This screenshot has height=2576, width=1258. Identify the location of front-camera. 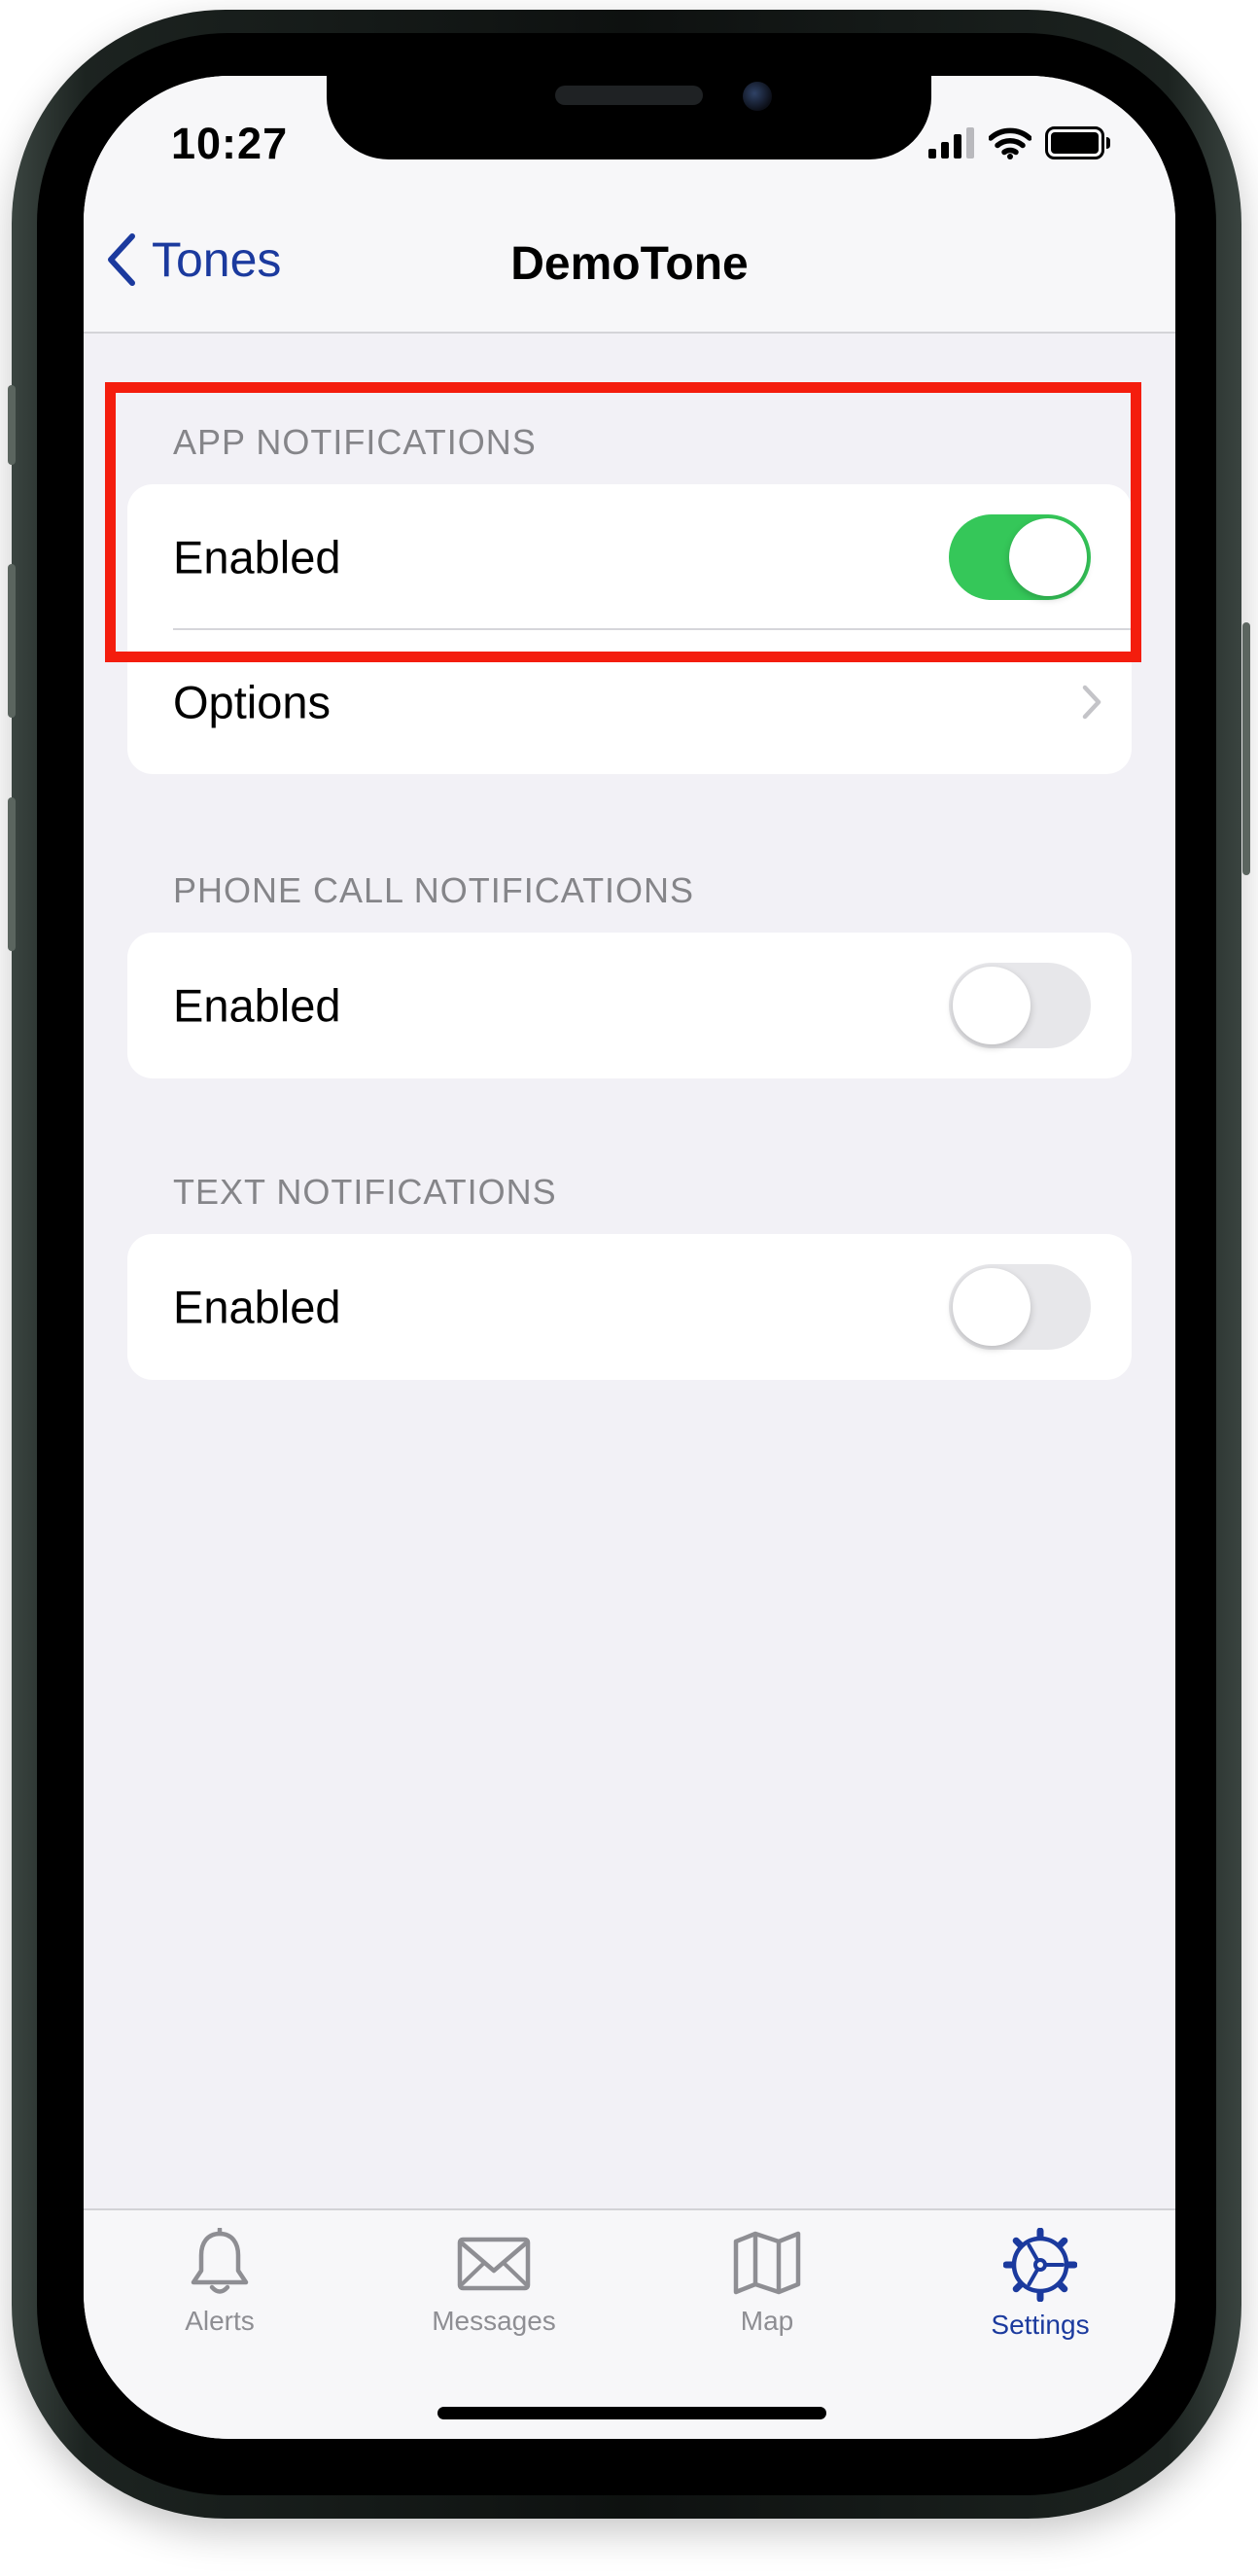
(758, 97).